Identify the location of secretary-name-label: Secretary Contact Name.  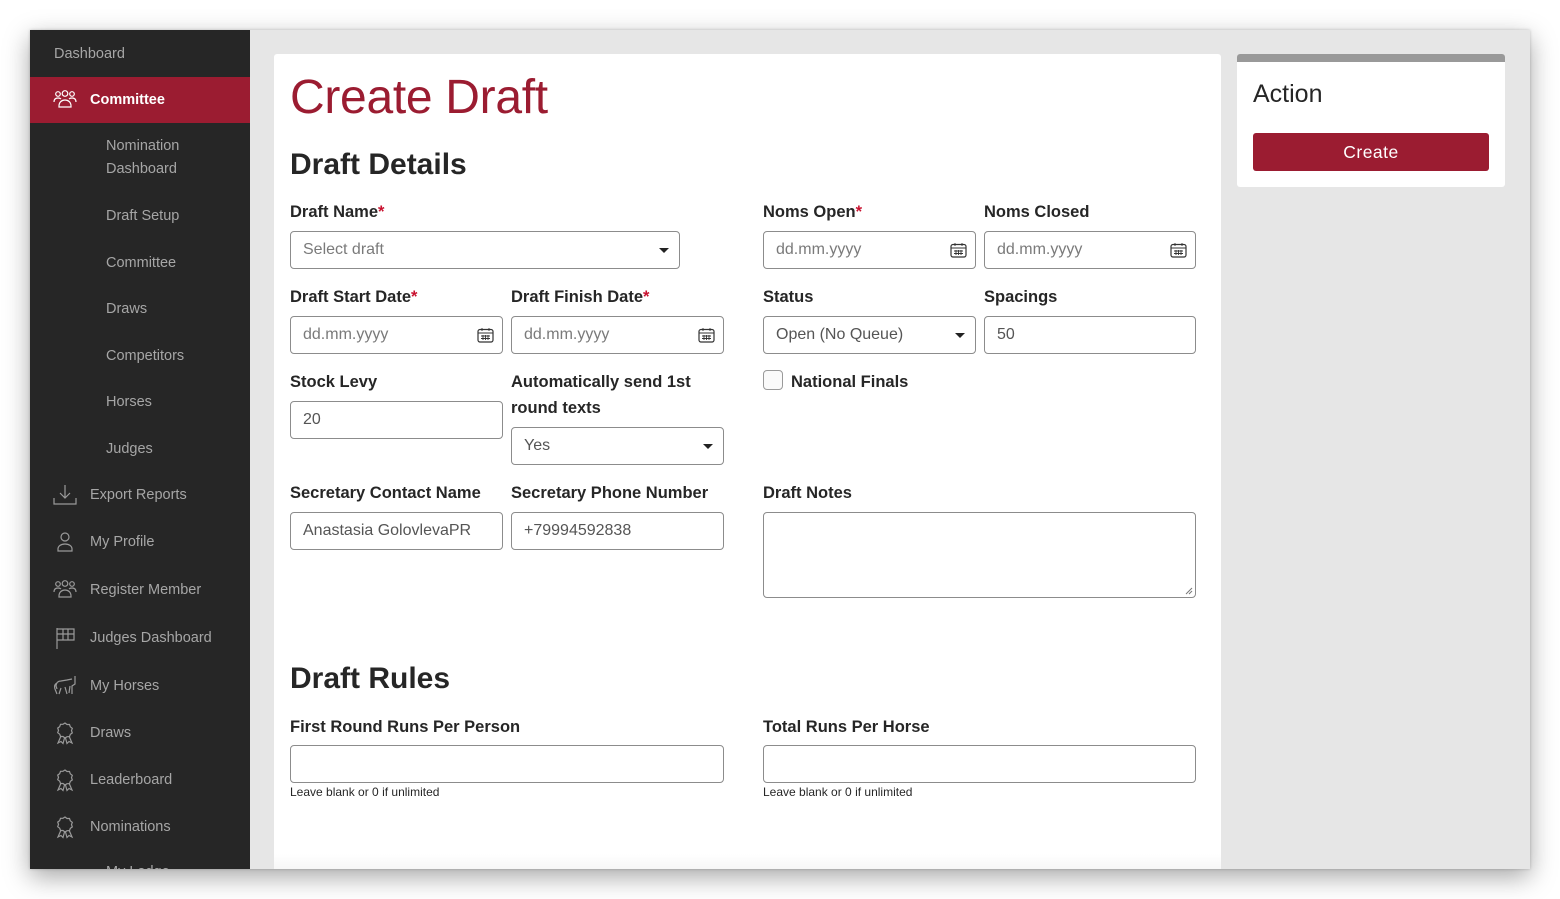
(385, 493).